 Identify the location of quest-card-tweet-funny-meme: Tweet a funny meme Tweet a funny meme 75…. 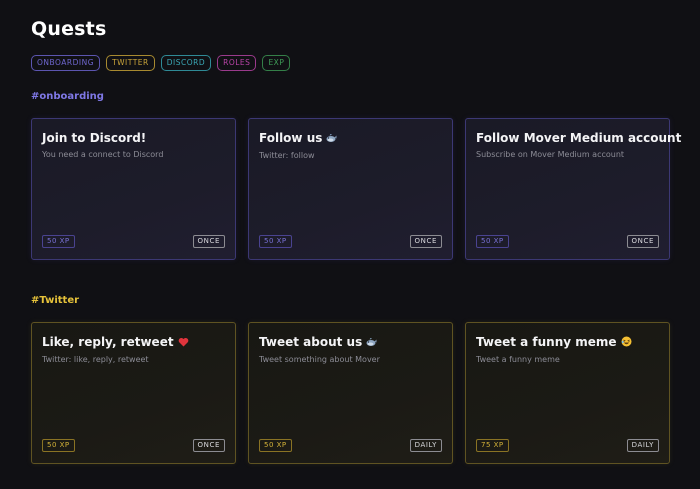
(567, 393).